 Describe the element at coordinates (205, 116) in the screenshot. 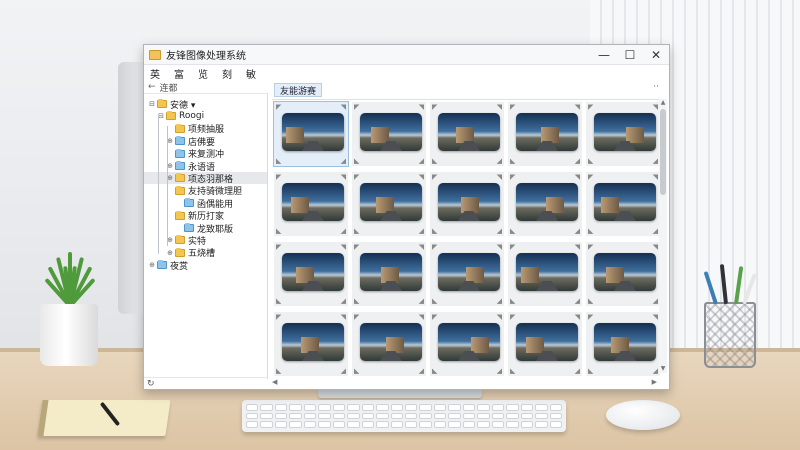

I see `tree-item: ⊟ Roogi` at that location.